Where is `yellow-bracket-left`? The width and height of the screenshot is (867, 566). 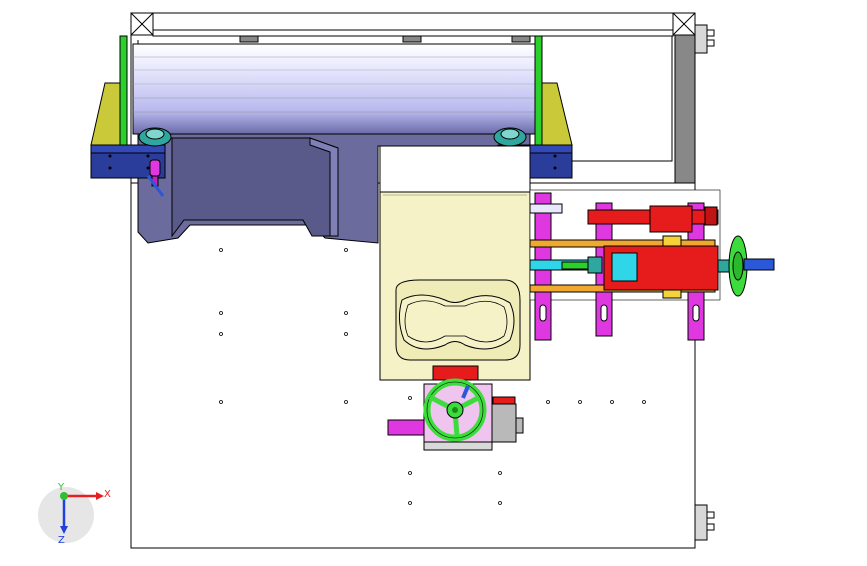 yellow-bracket-left is located at coordinates (105, 114).